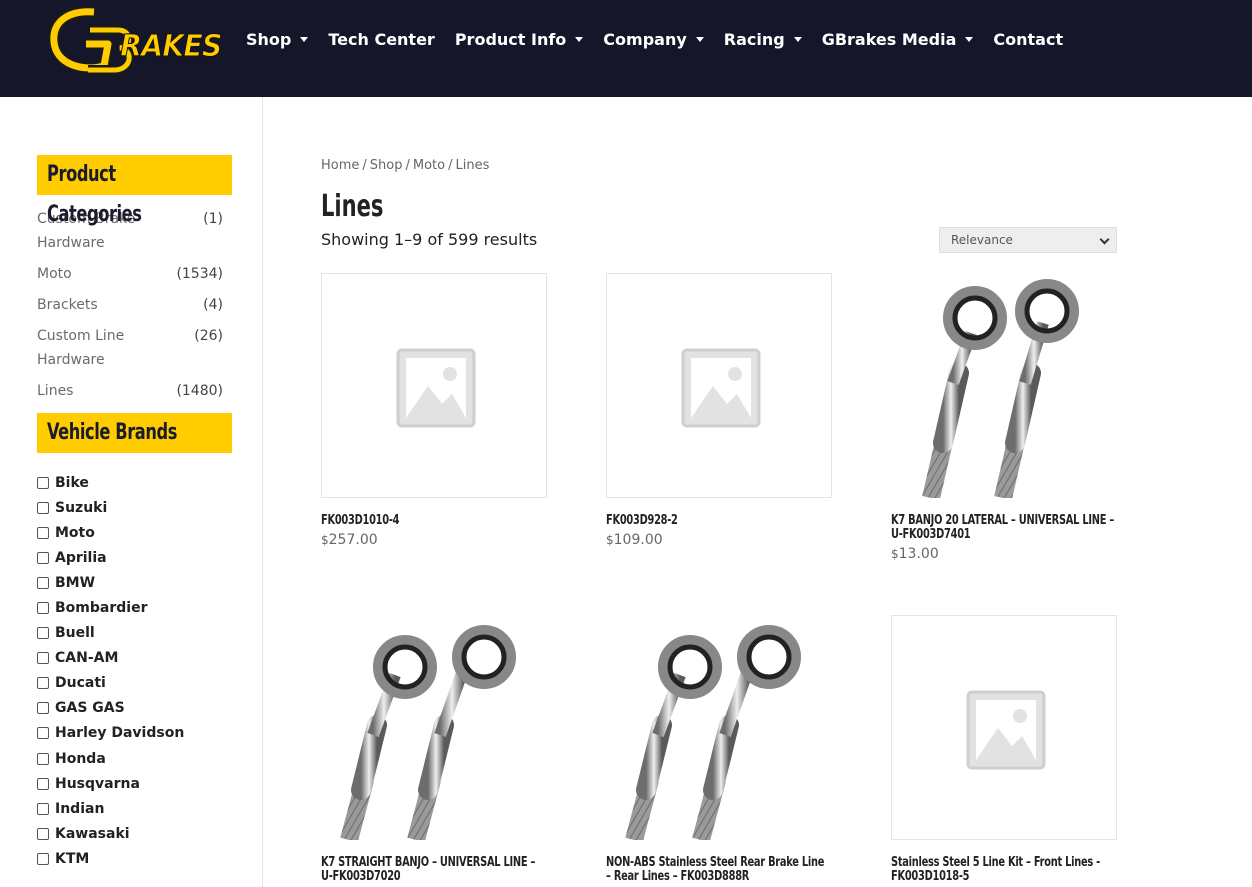  Describe the element at coordinates (386, 165) in the screenshot. I see `breadcrumb-shop: Shop` at that location.